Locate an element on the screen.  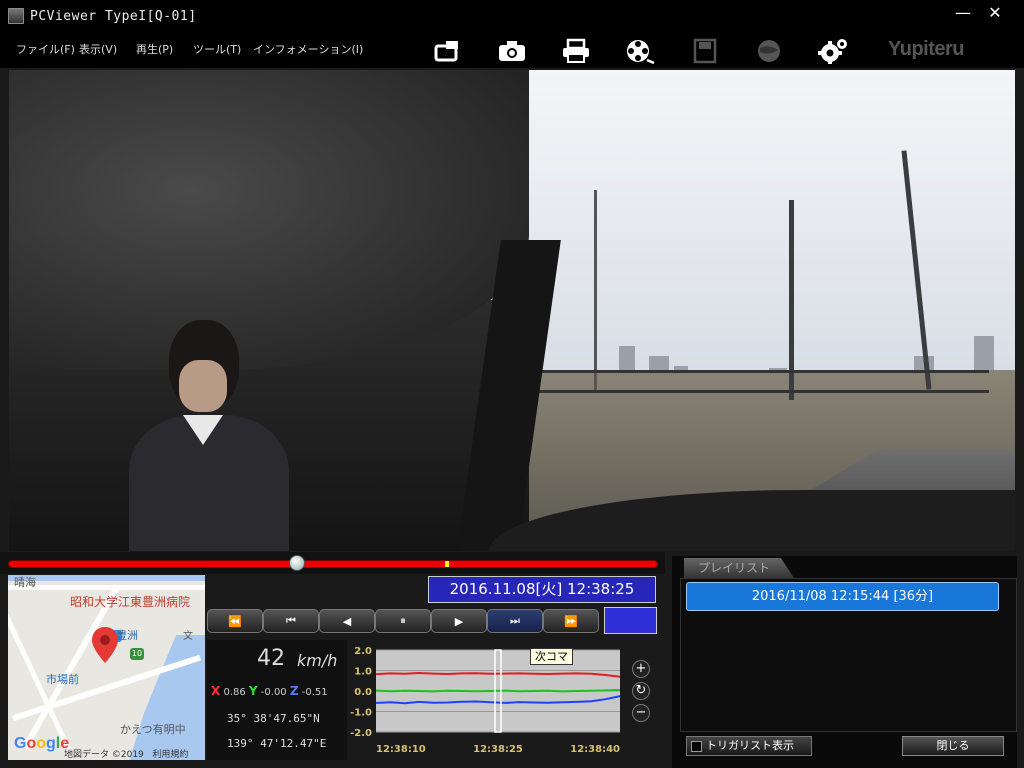
speed-unit: km/h is located at coordinates (317, 660).